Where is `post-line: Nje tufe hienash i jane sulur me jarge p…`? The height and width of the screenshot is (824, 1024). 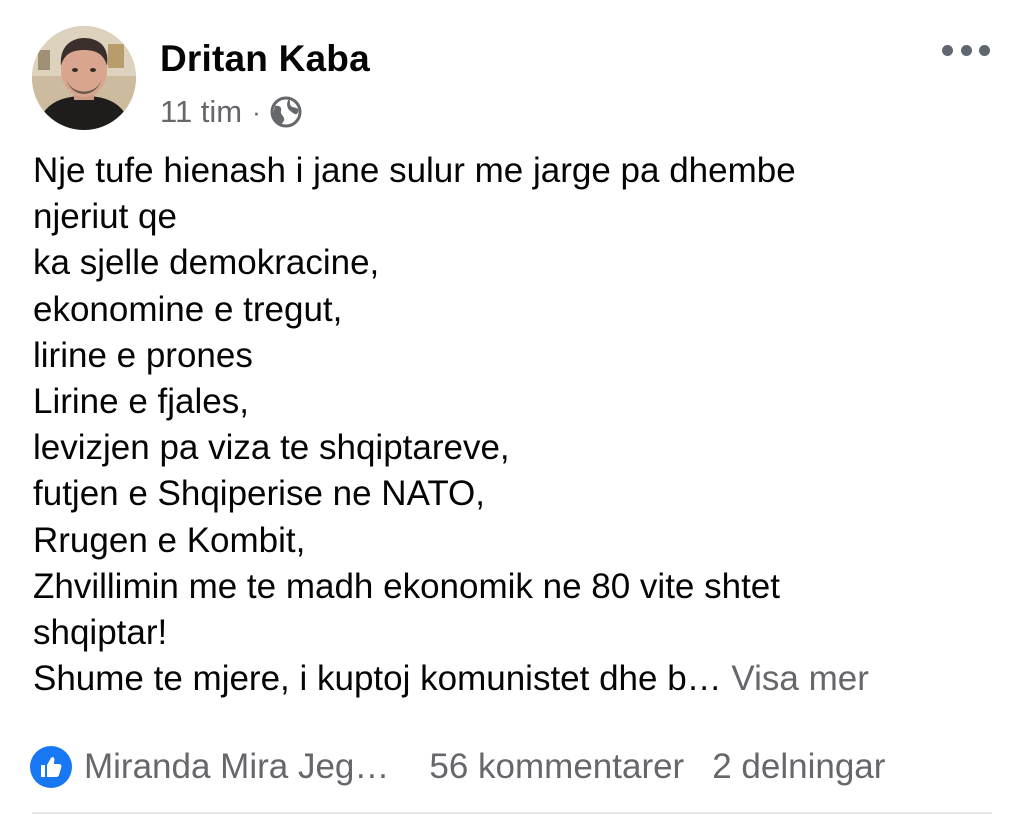 post-line: Nje tufe hienash i jane sulur me jarge p… is located at coordinates (414, 170).